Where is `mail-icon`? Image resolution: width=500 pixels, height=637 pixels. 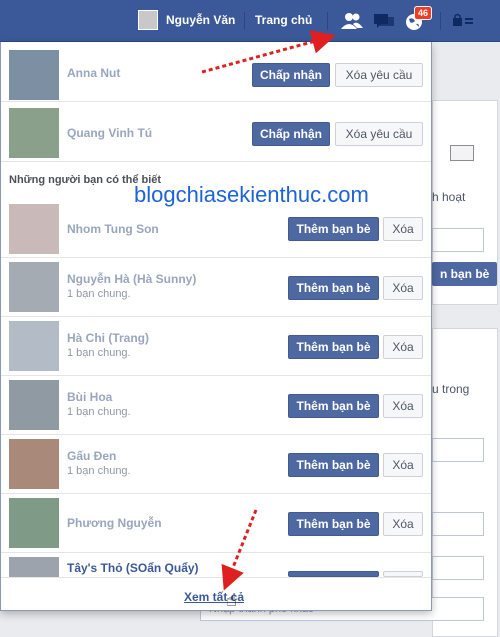 mail-icon is located at coordinates (462, 153).